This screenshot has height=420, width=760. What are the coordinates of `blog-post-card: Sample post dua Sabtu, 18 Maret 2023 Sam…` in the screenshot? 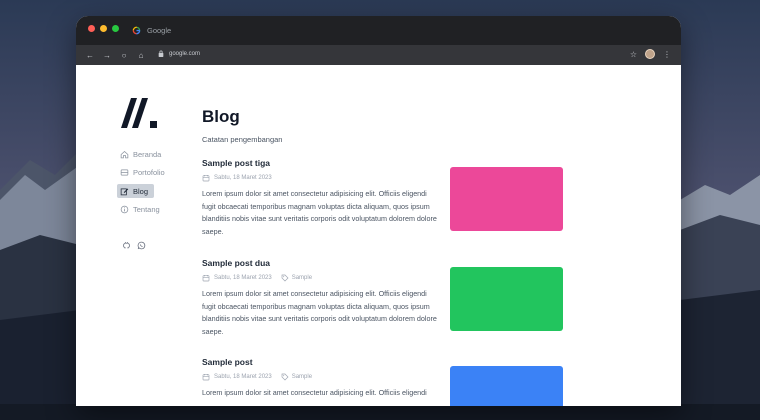 It's located at (383, 298).